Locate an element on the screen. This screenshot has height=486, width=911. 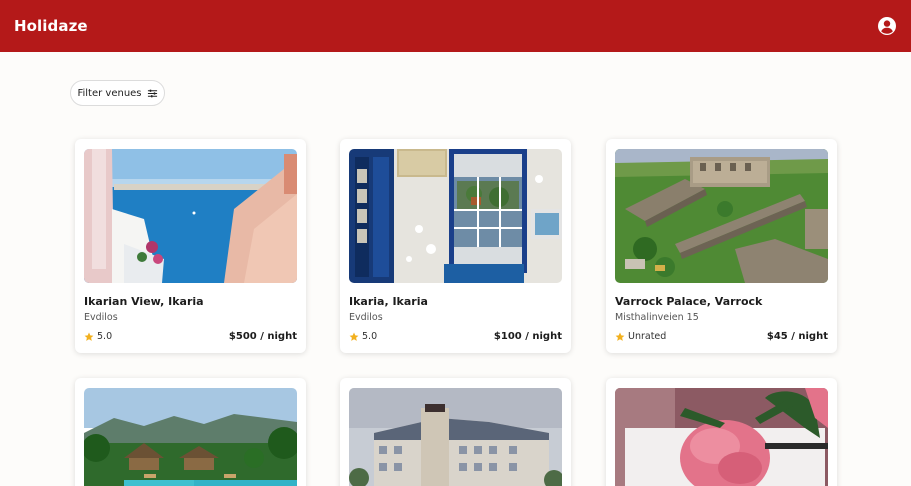
sliders-icon is located at coordinates (152, 93).